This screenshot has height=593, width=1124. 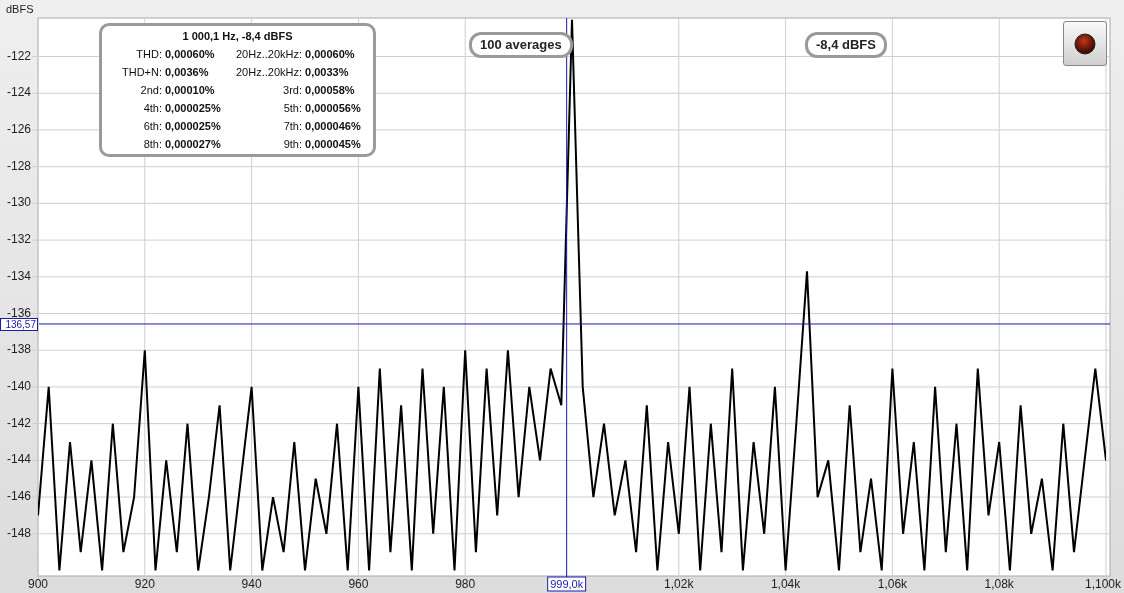 I want to click on y-tick-label: -132, so click(x=18, y=239).